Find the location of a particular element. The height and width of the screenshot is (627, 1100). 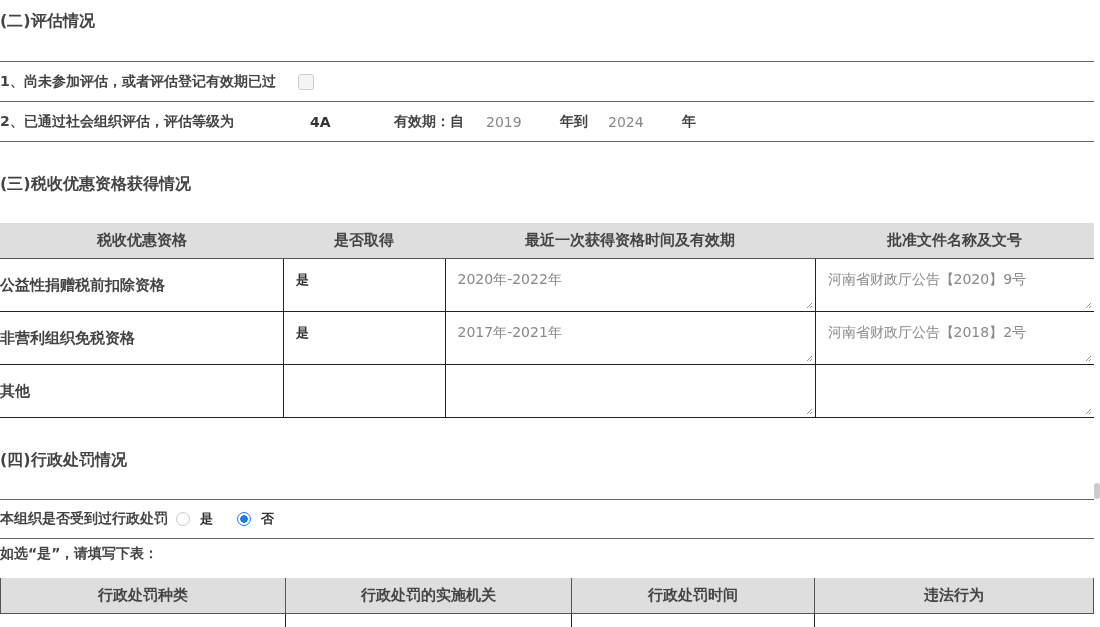

column-header: 行政处罚种类 is located at coordinates (143, 596).